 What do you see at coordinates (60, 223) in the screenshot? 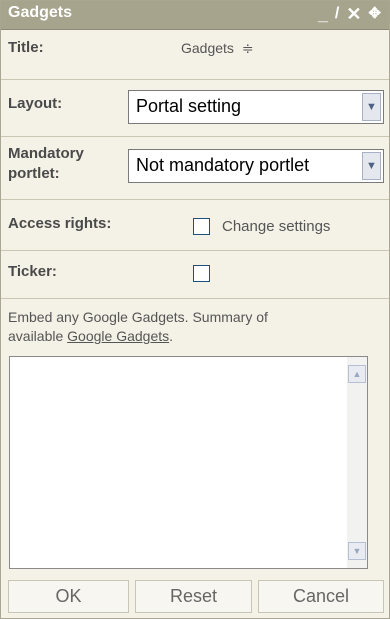
I see `access-rights-label: Access rights:` at bounding box center [60, 223].